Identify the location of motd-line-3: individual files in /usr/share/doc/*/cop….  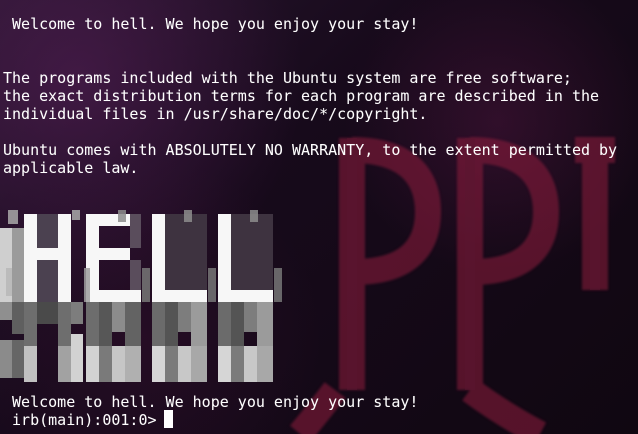
(215, 114).